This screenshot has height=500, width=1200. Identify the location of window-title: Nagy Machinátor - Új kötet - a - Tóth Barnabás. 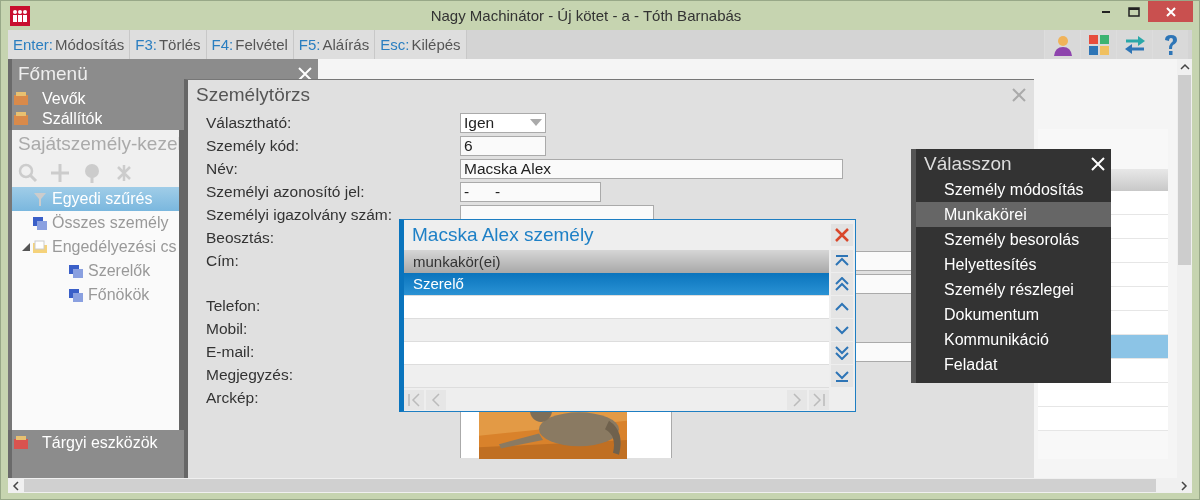
(586, 15).